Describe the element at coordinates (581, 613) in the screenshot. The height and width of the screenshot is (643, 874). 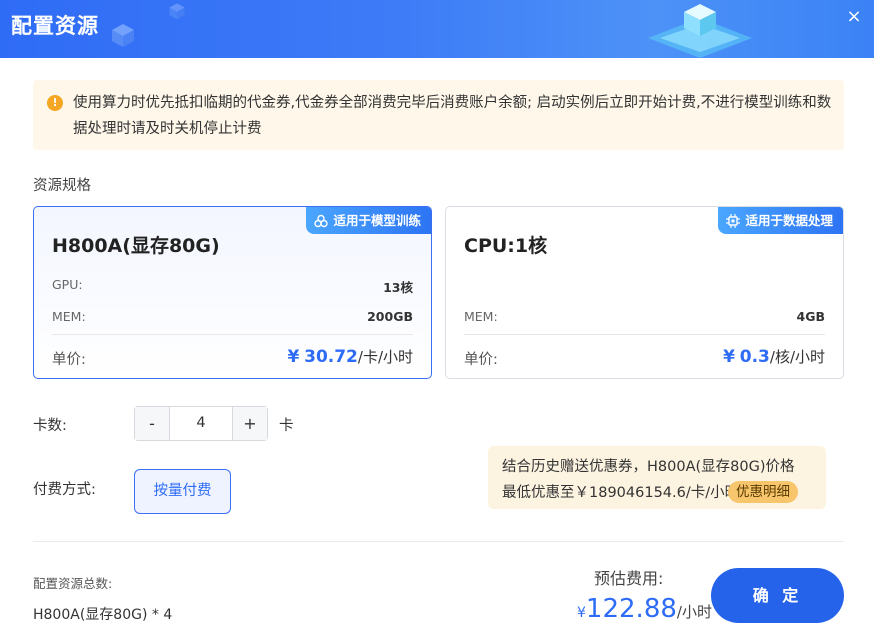
I see `estimate-currency: ¥` at that location.